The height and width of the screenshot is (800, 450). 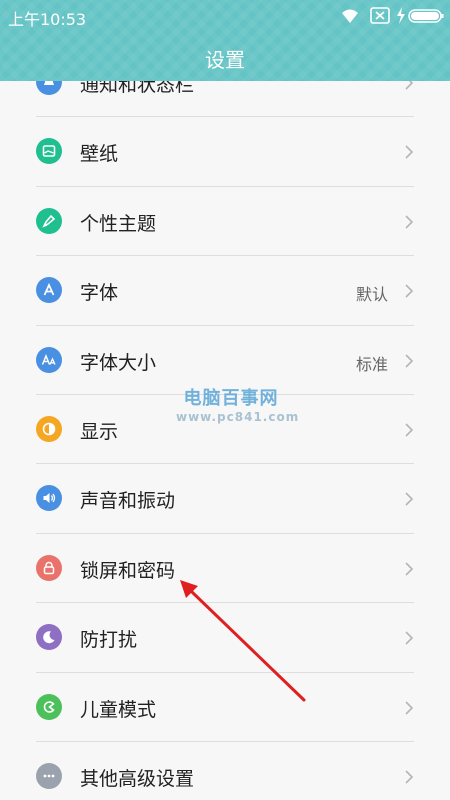 I want to click on font-size-icon, so click(x=49, y=359).